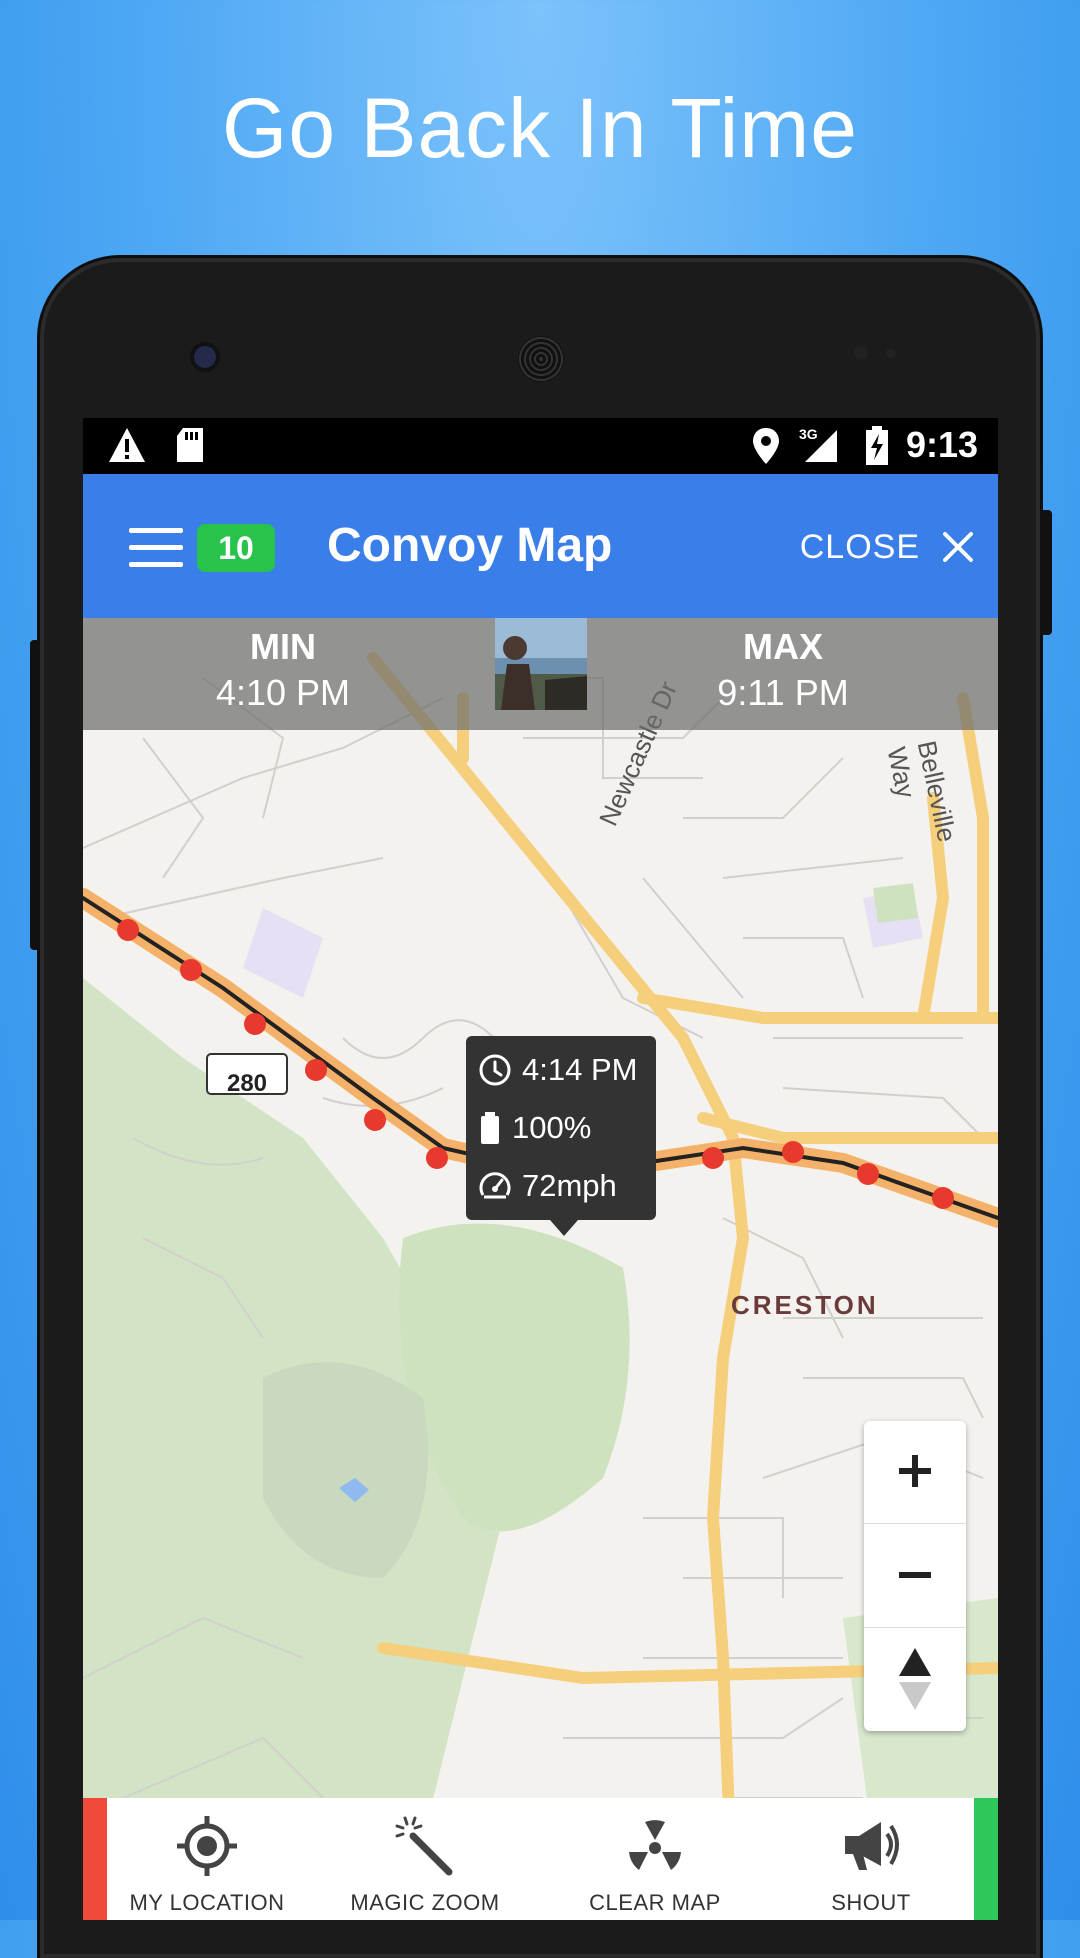 The height and width of the screenshot is (1958, 1080). I want to click on min-label: MIN, so click(283, 646).